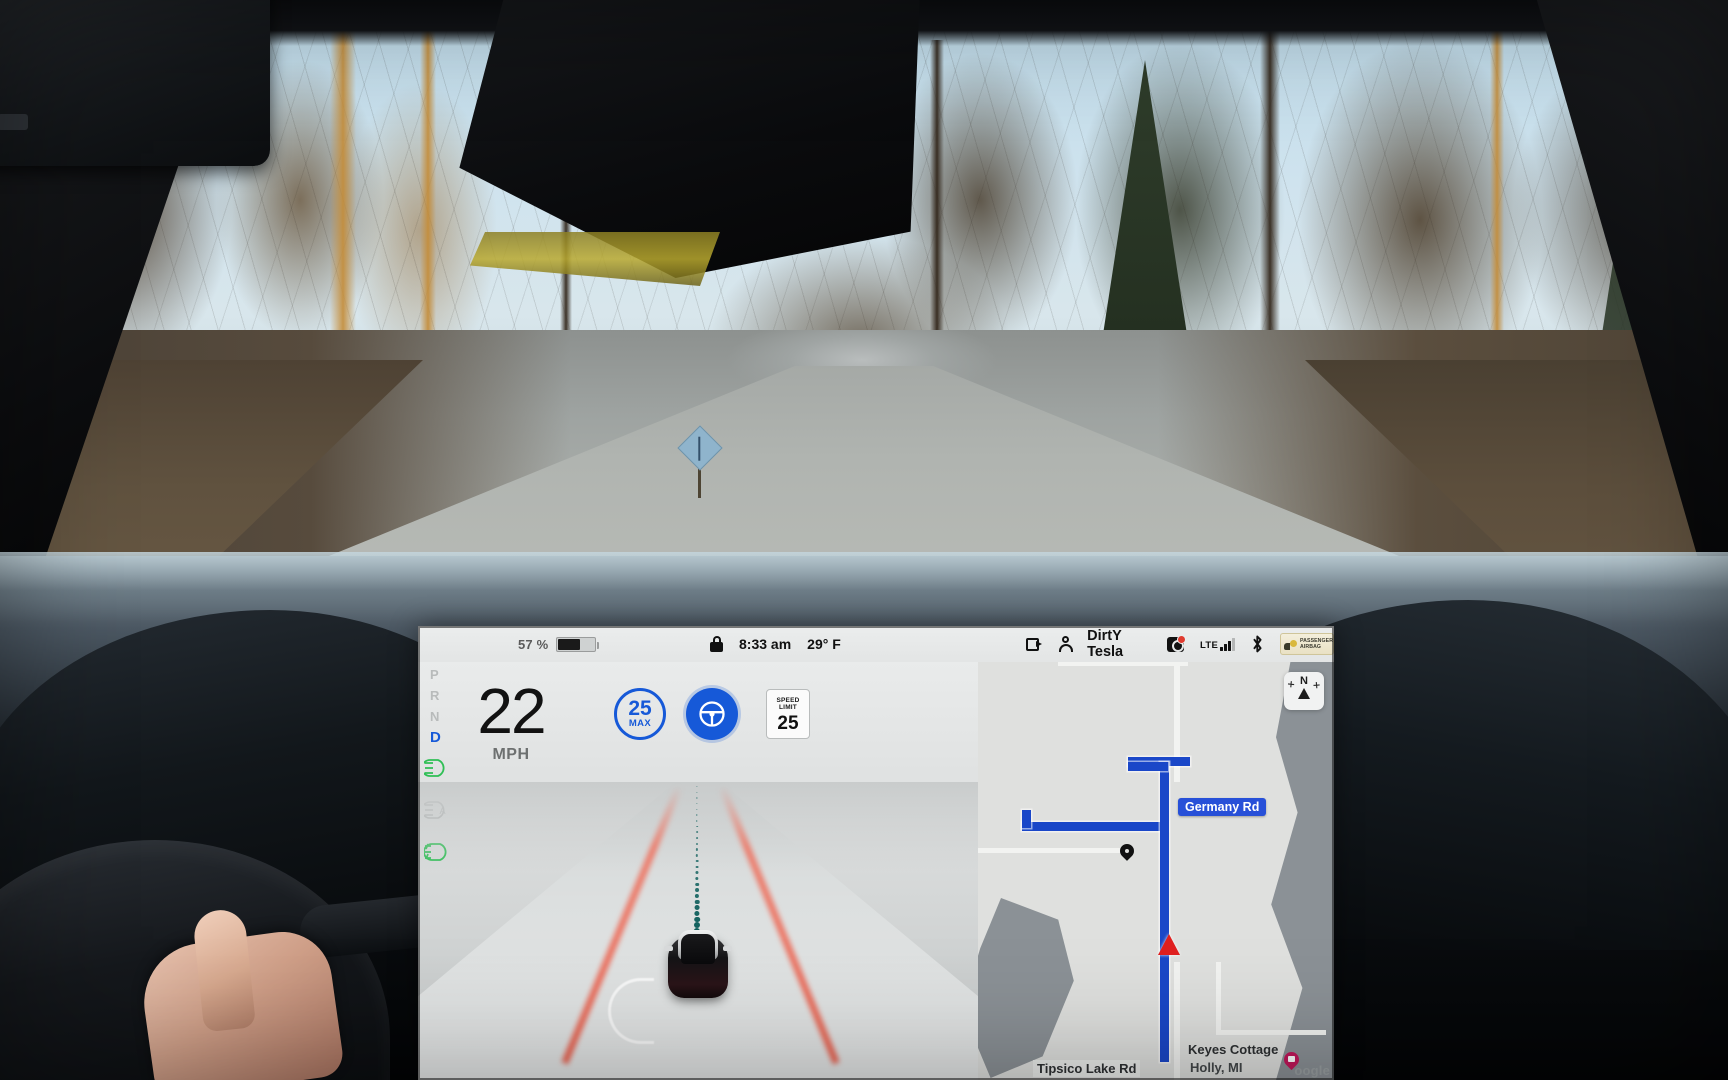 The image size is (1728, 1080). Describe the element at coordinates (1227, 644) in the screenshot. I see `signal-bars-icon` at that location.